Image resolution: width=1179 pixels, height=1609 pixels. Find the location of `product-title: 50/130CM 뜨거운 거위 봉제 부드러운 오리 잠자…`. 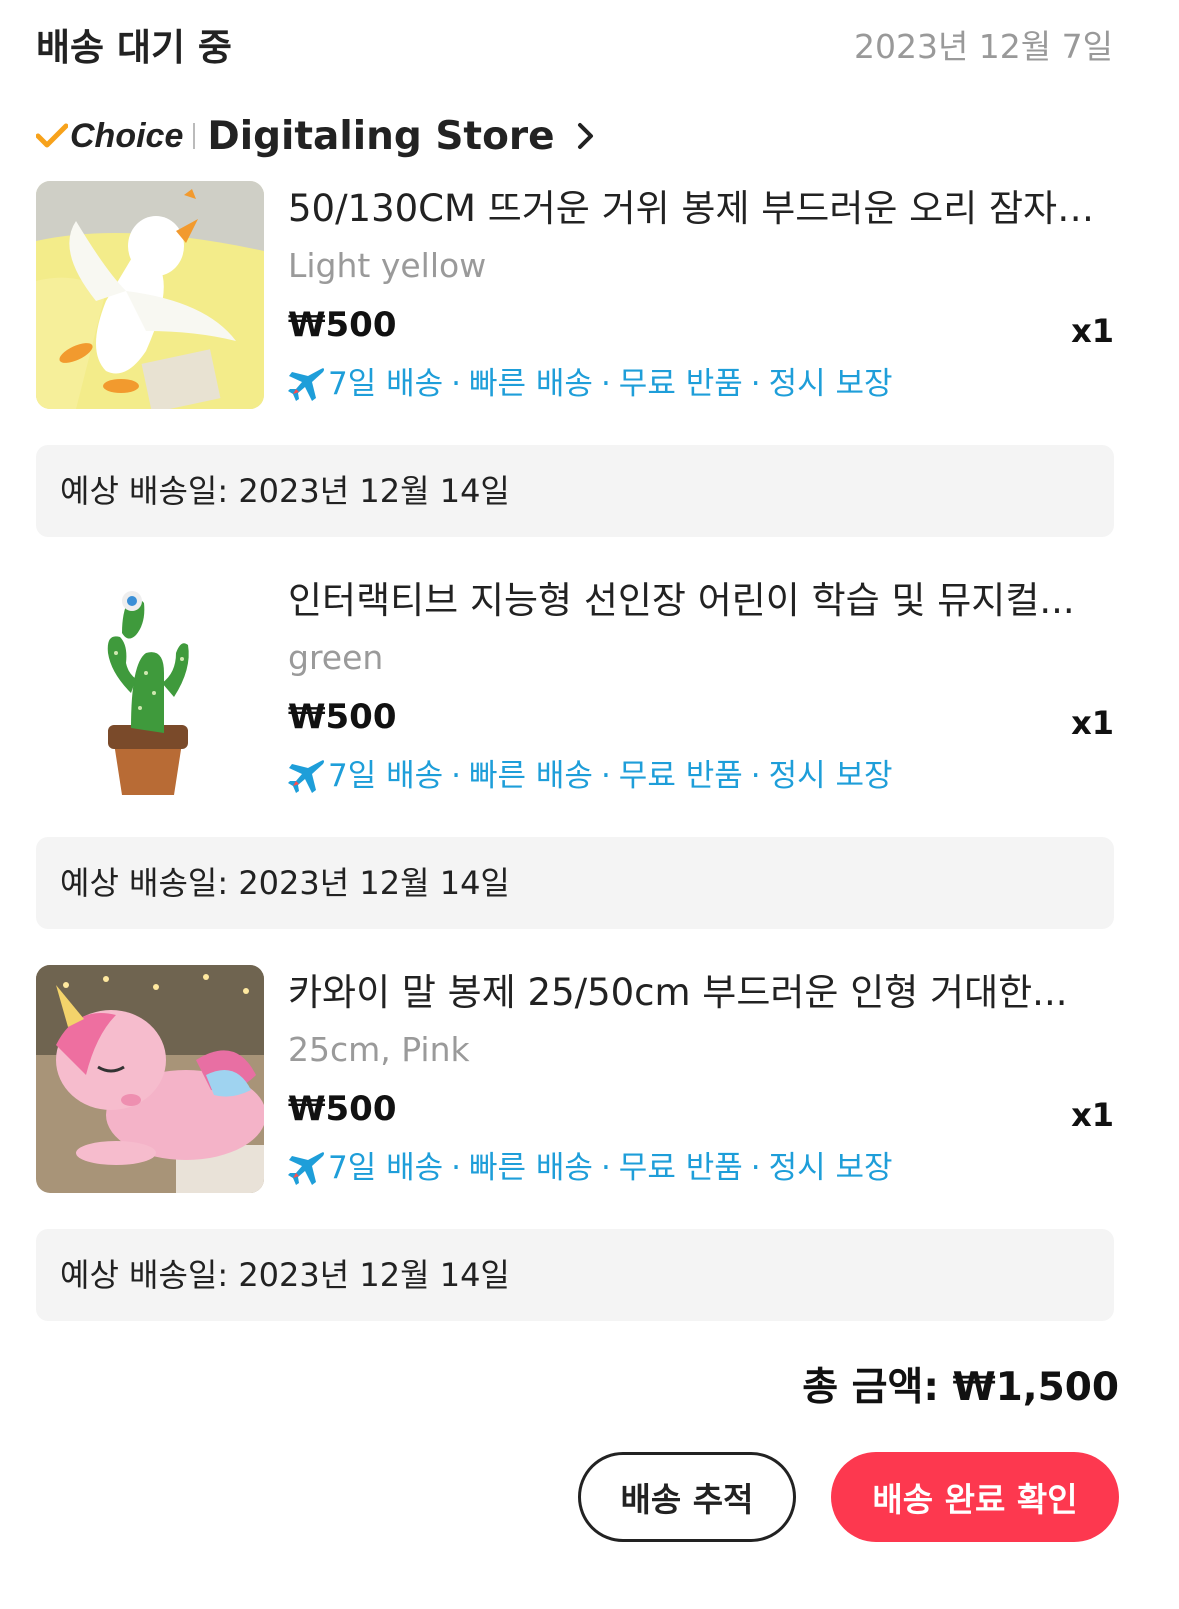

product-title: 50/130CM 뜨거운 거위 봉제 부드러운 오리 잠자… is located at coordinates (701, 209).